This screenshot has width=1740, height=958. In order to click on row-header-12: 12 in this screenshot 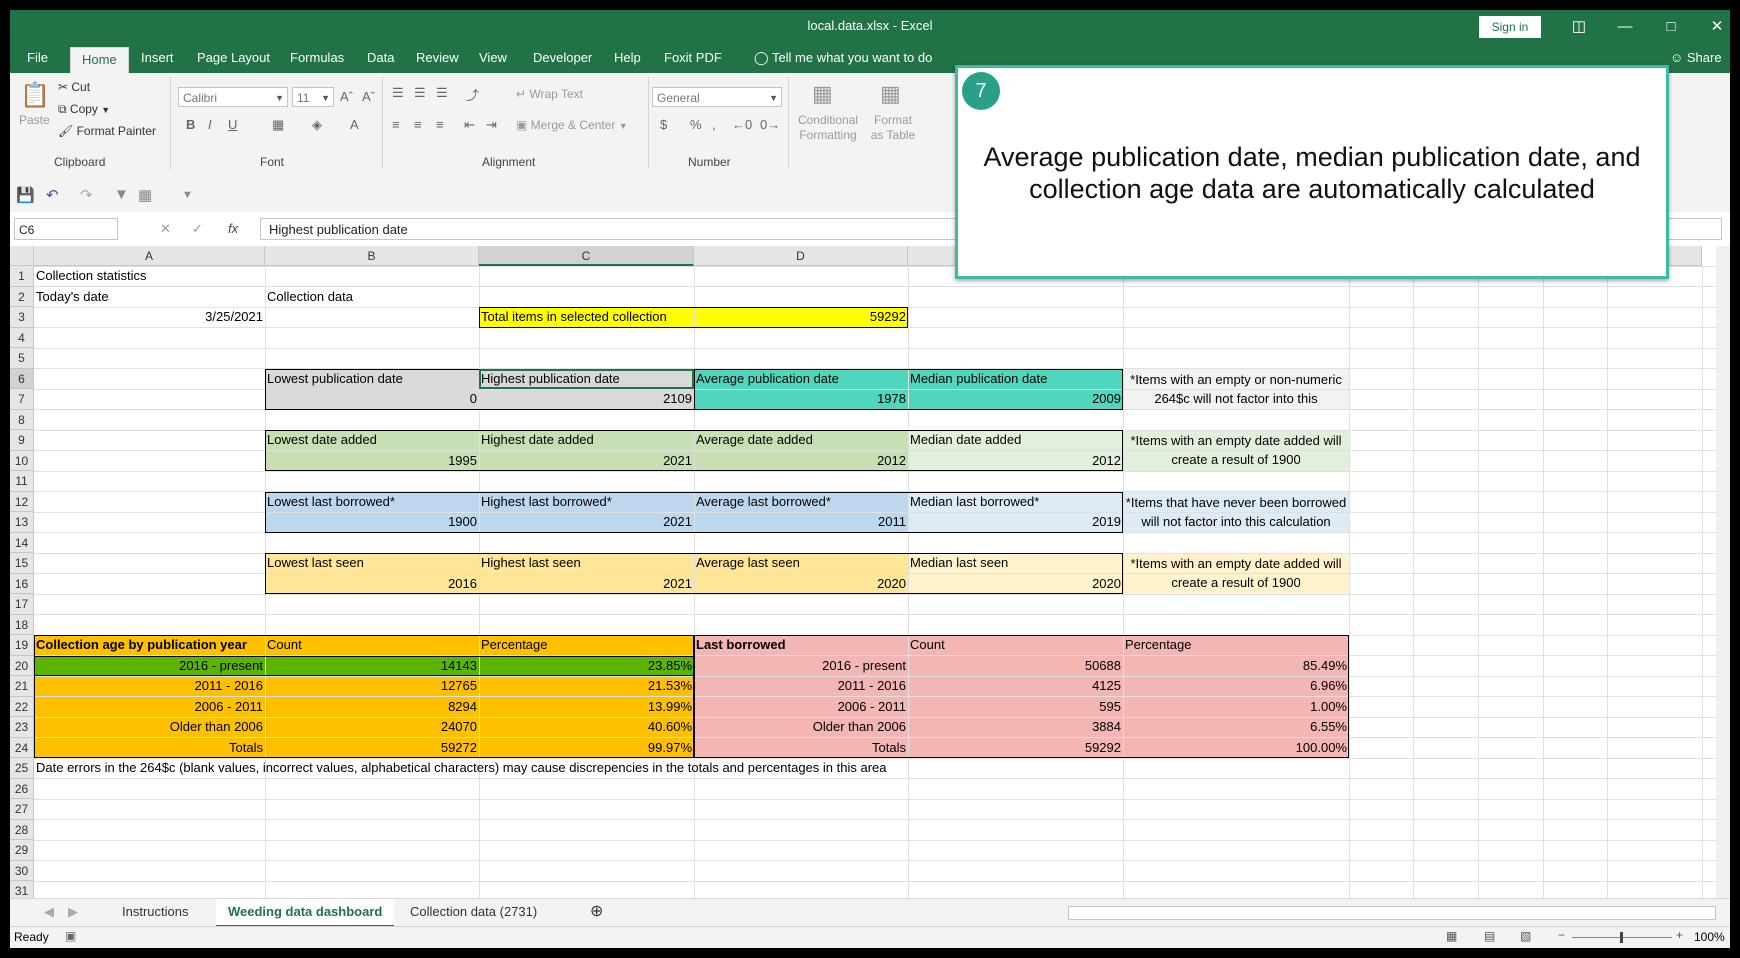, I will do `click(22, 501)`.